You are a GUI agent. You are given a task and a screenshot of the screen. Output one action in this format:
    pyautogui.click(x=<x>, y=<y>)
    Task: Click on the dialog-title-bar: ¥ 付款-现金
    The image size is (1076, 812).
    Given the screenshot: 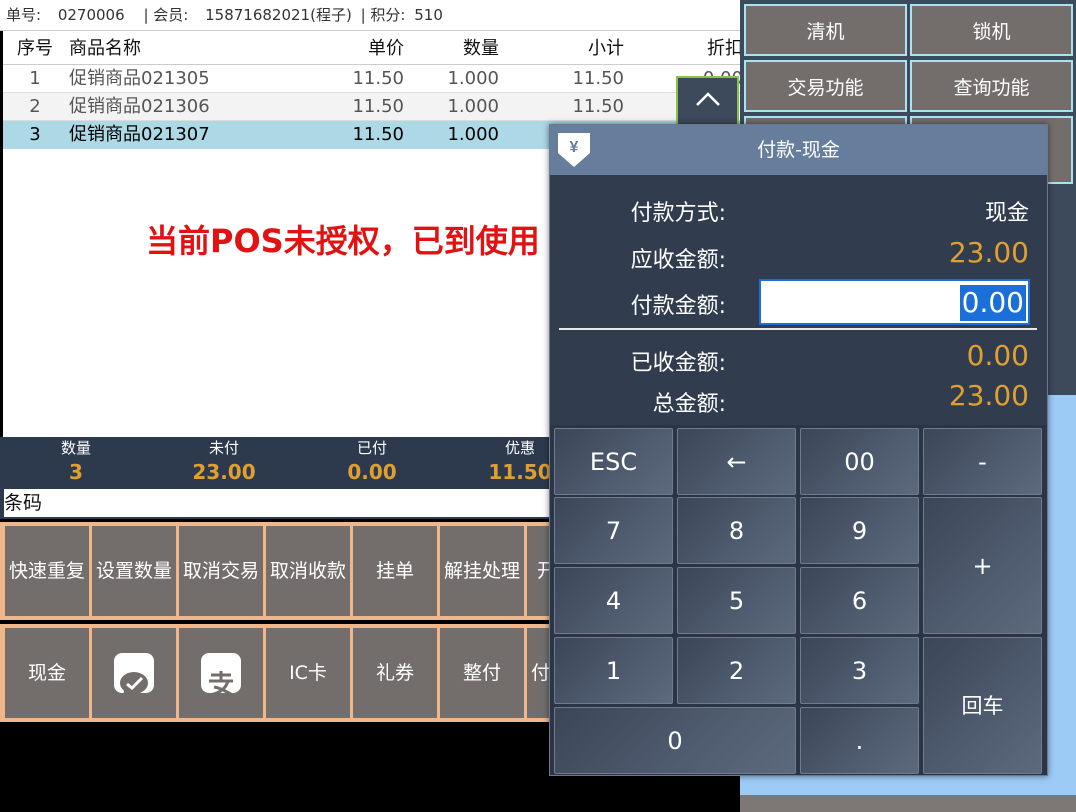 What is the action you would take?
    pyautogui.click(x=798, y=150)
    